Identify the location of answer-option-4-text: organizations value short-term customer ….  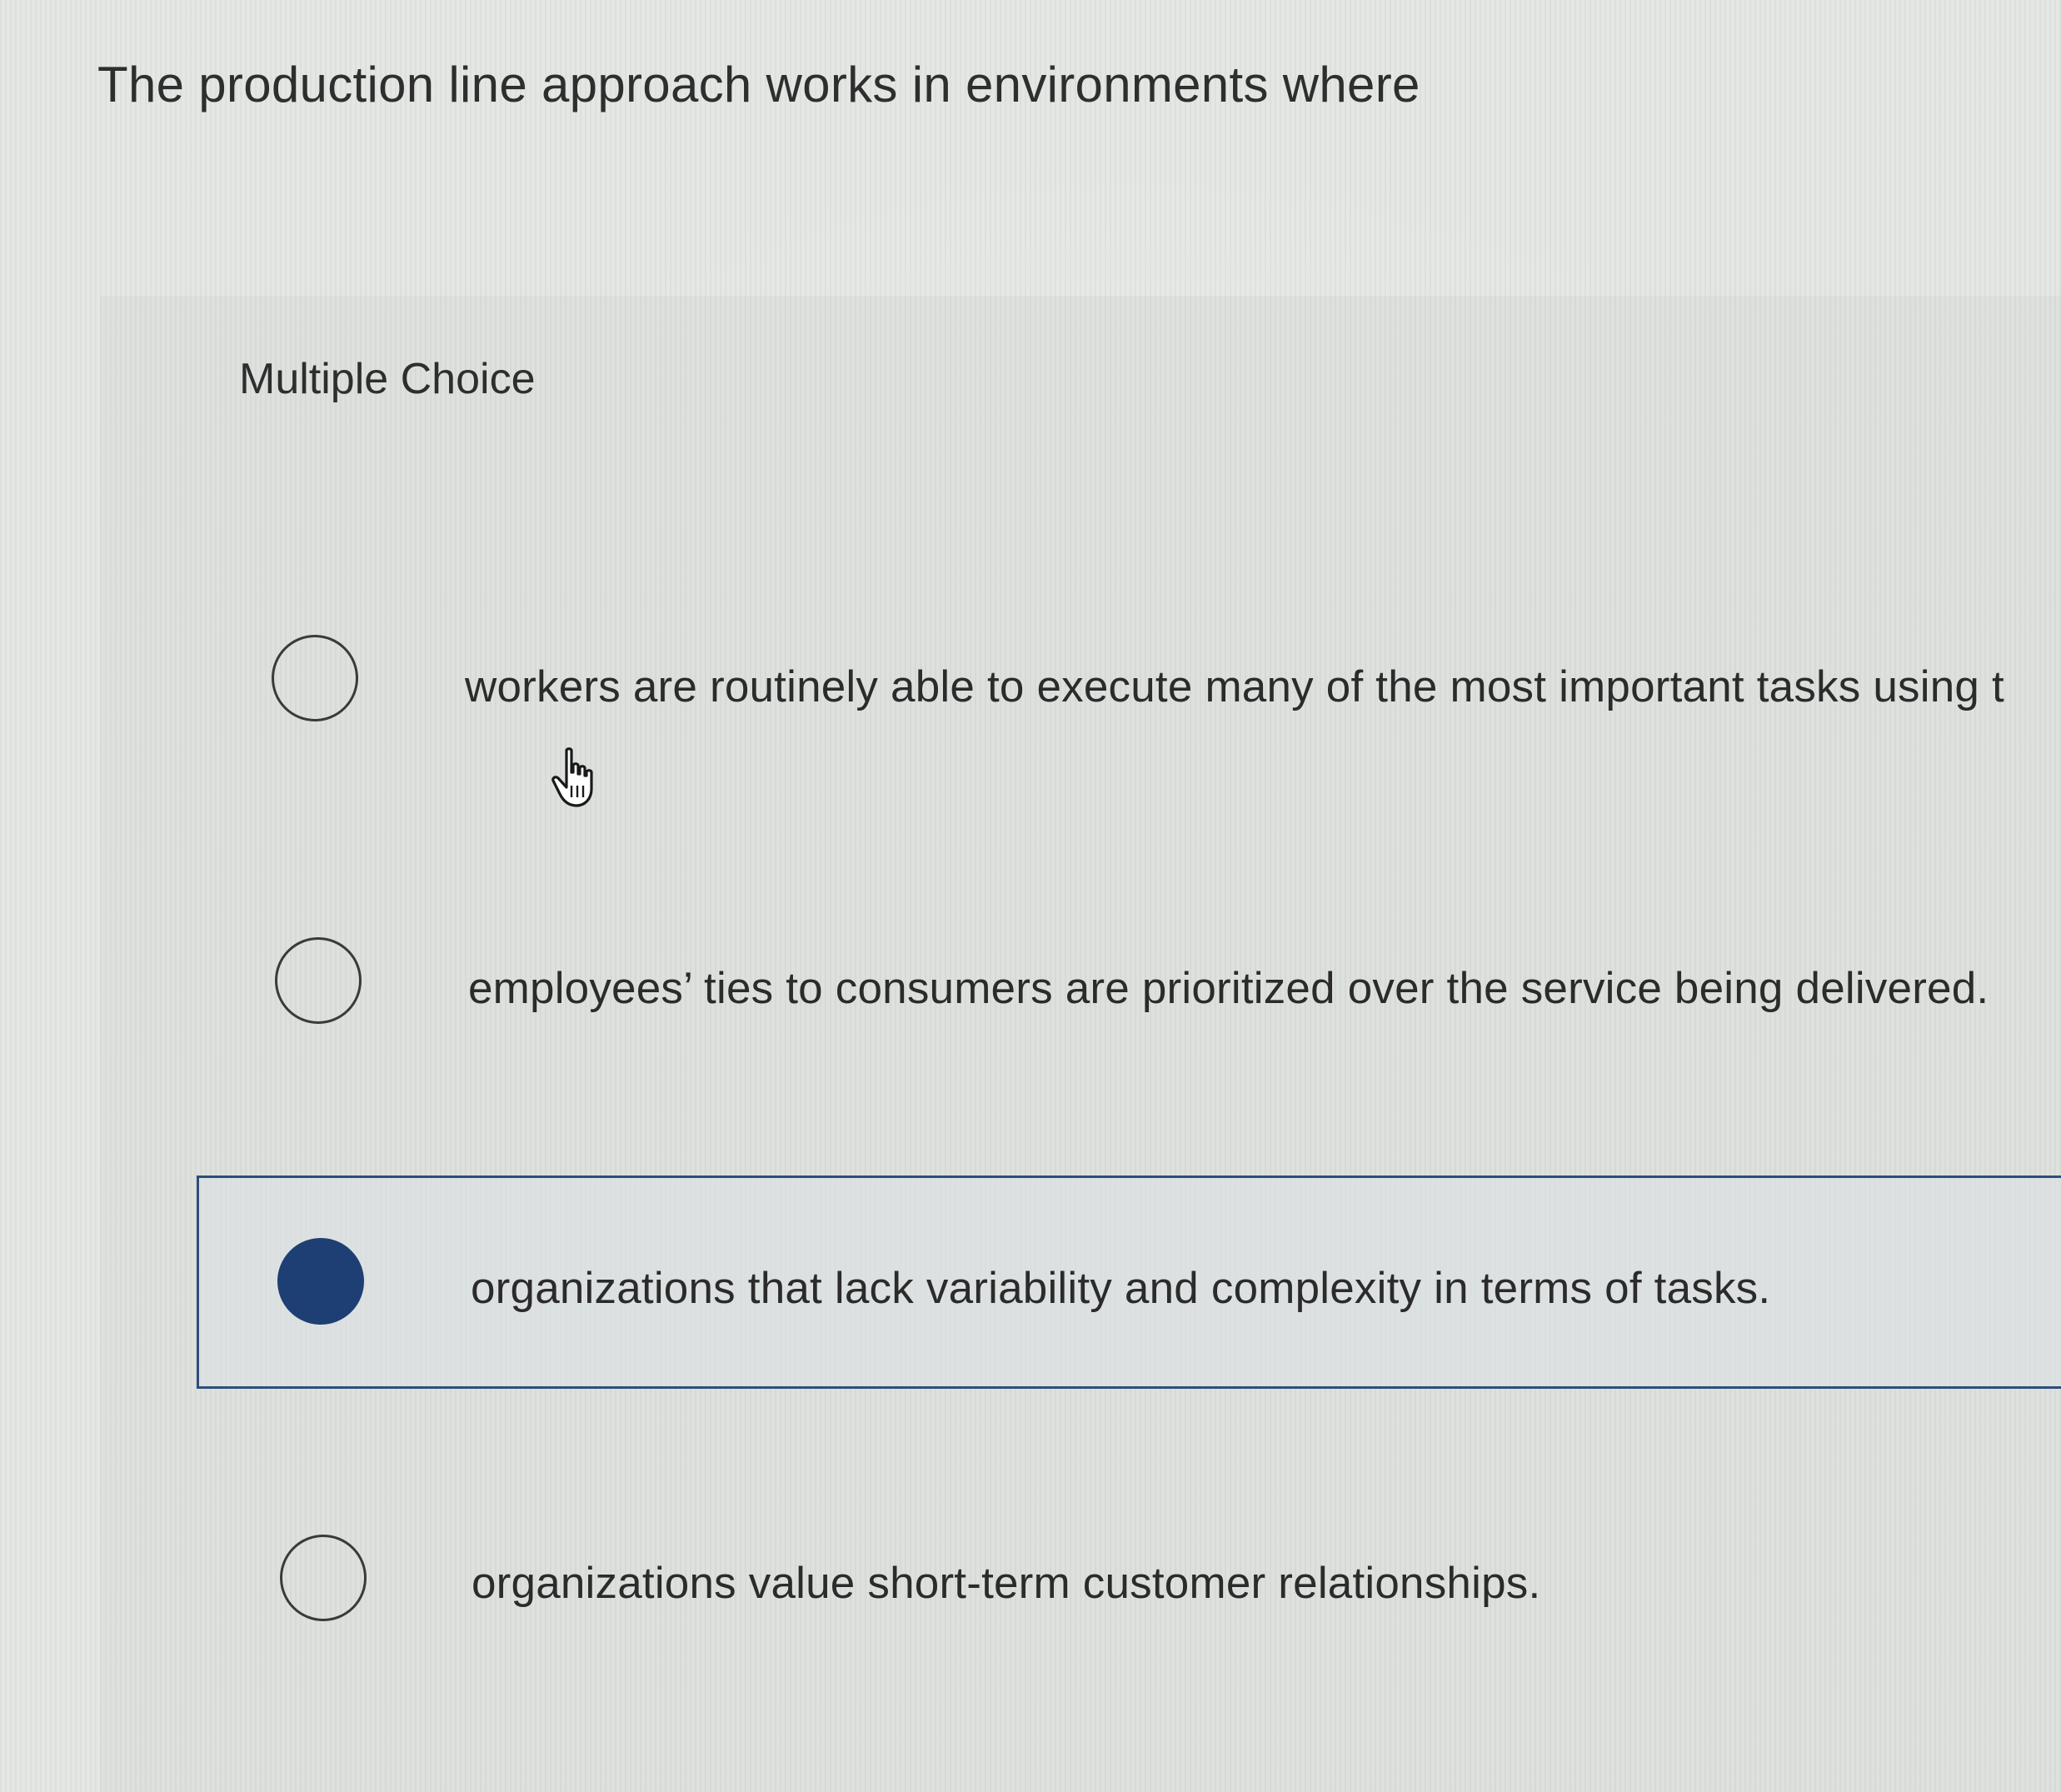
(1006, 1583).